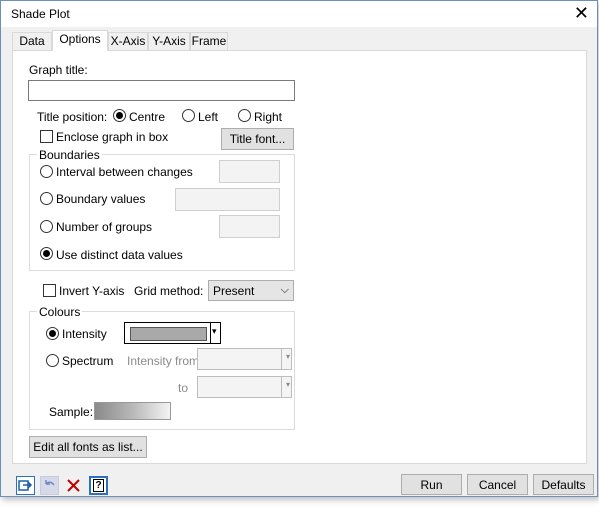  What do you see at coordinates (69, 155) in the screenshot?
I see `boundaries-label: Boundaries` at bounding box center [69, 155].